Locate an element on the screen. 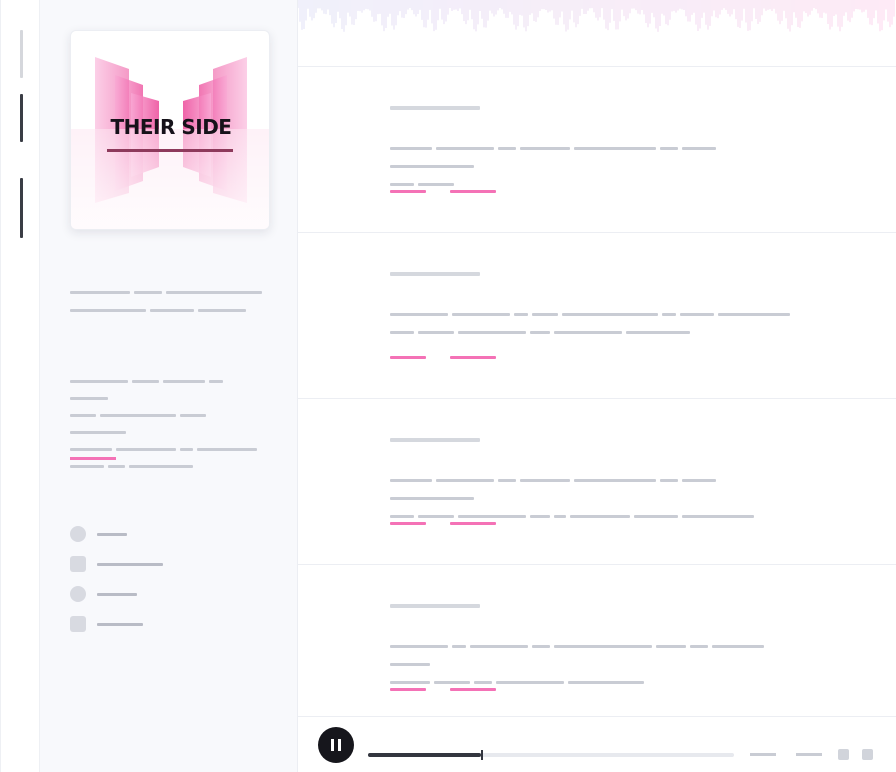 This screenshot has width=896, height=772. elapsed-time is located at coordinates (763, 754).